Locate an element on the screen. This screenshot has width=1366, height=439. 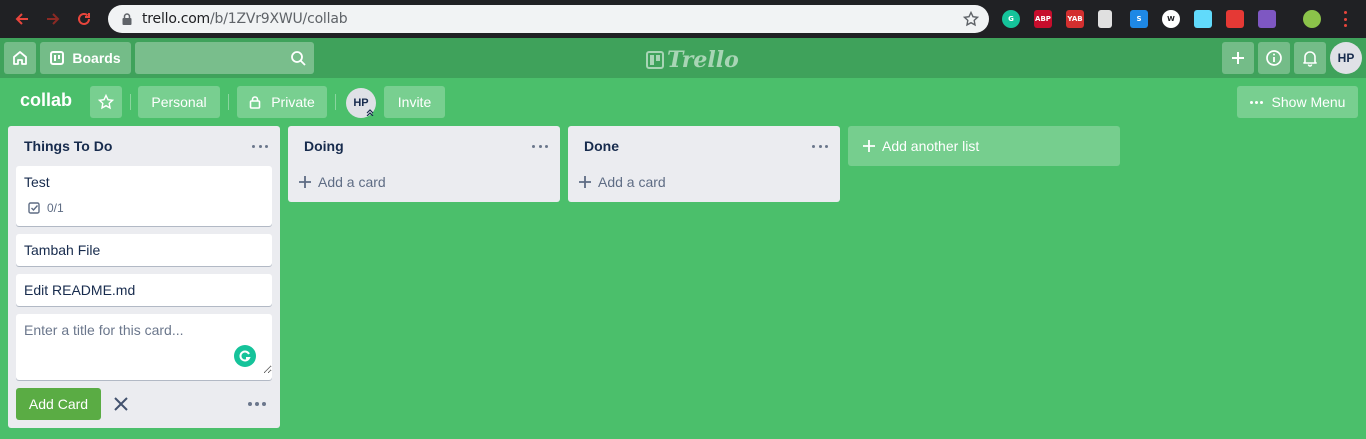
star-board-button is located at coordinates (106, 102).